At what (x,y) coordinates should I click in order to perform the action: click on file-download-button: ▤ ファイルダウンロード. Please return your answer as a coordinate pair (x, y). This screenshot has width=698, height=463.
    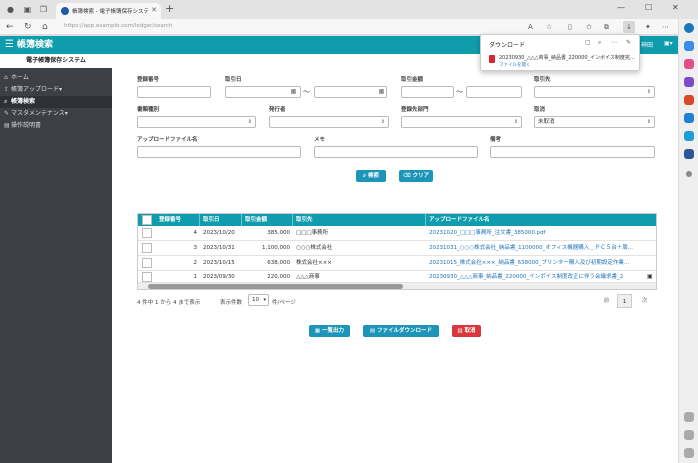
    Looking at the image, I should click on (401, 331).